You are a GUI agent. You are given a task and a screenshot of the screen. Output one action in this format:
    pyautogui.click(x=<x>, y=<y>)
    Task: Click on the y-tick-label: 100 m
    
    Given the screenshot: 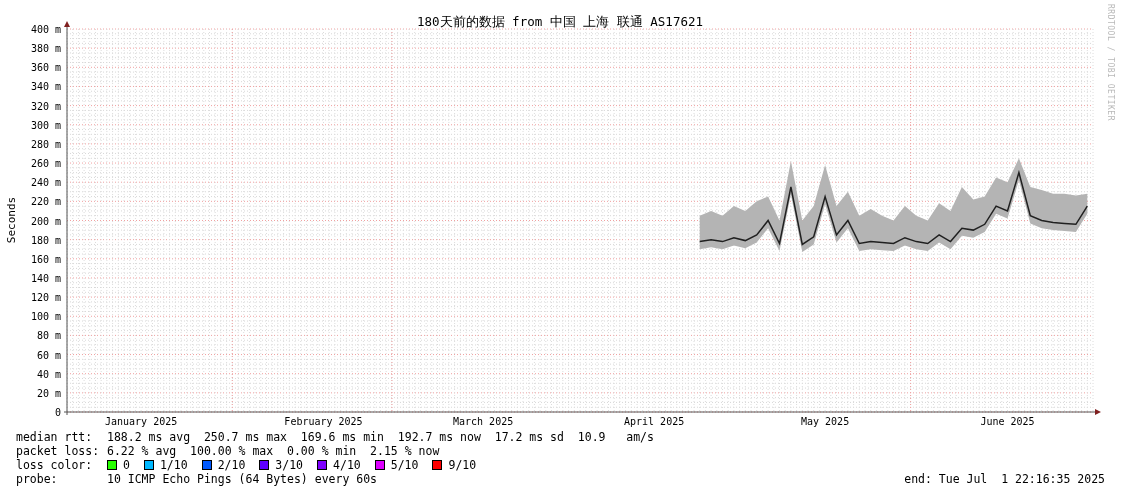 What is the action you would take?
    pyautogui.click(x=45, y=317)
    